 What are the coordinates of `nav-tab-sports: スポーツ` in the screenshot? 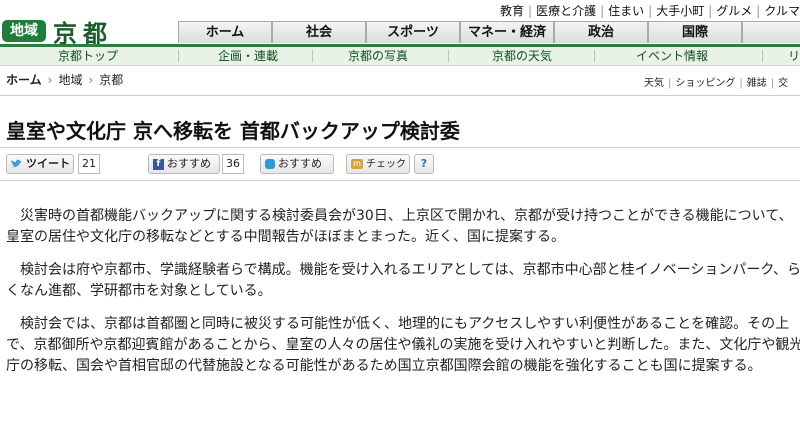 It's located at (413, 32).